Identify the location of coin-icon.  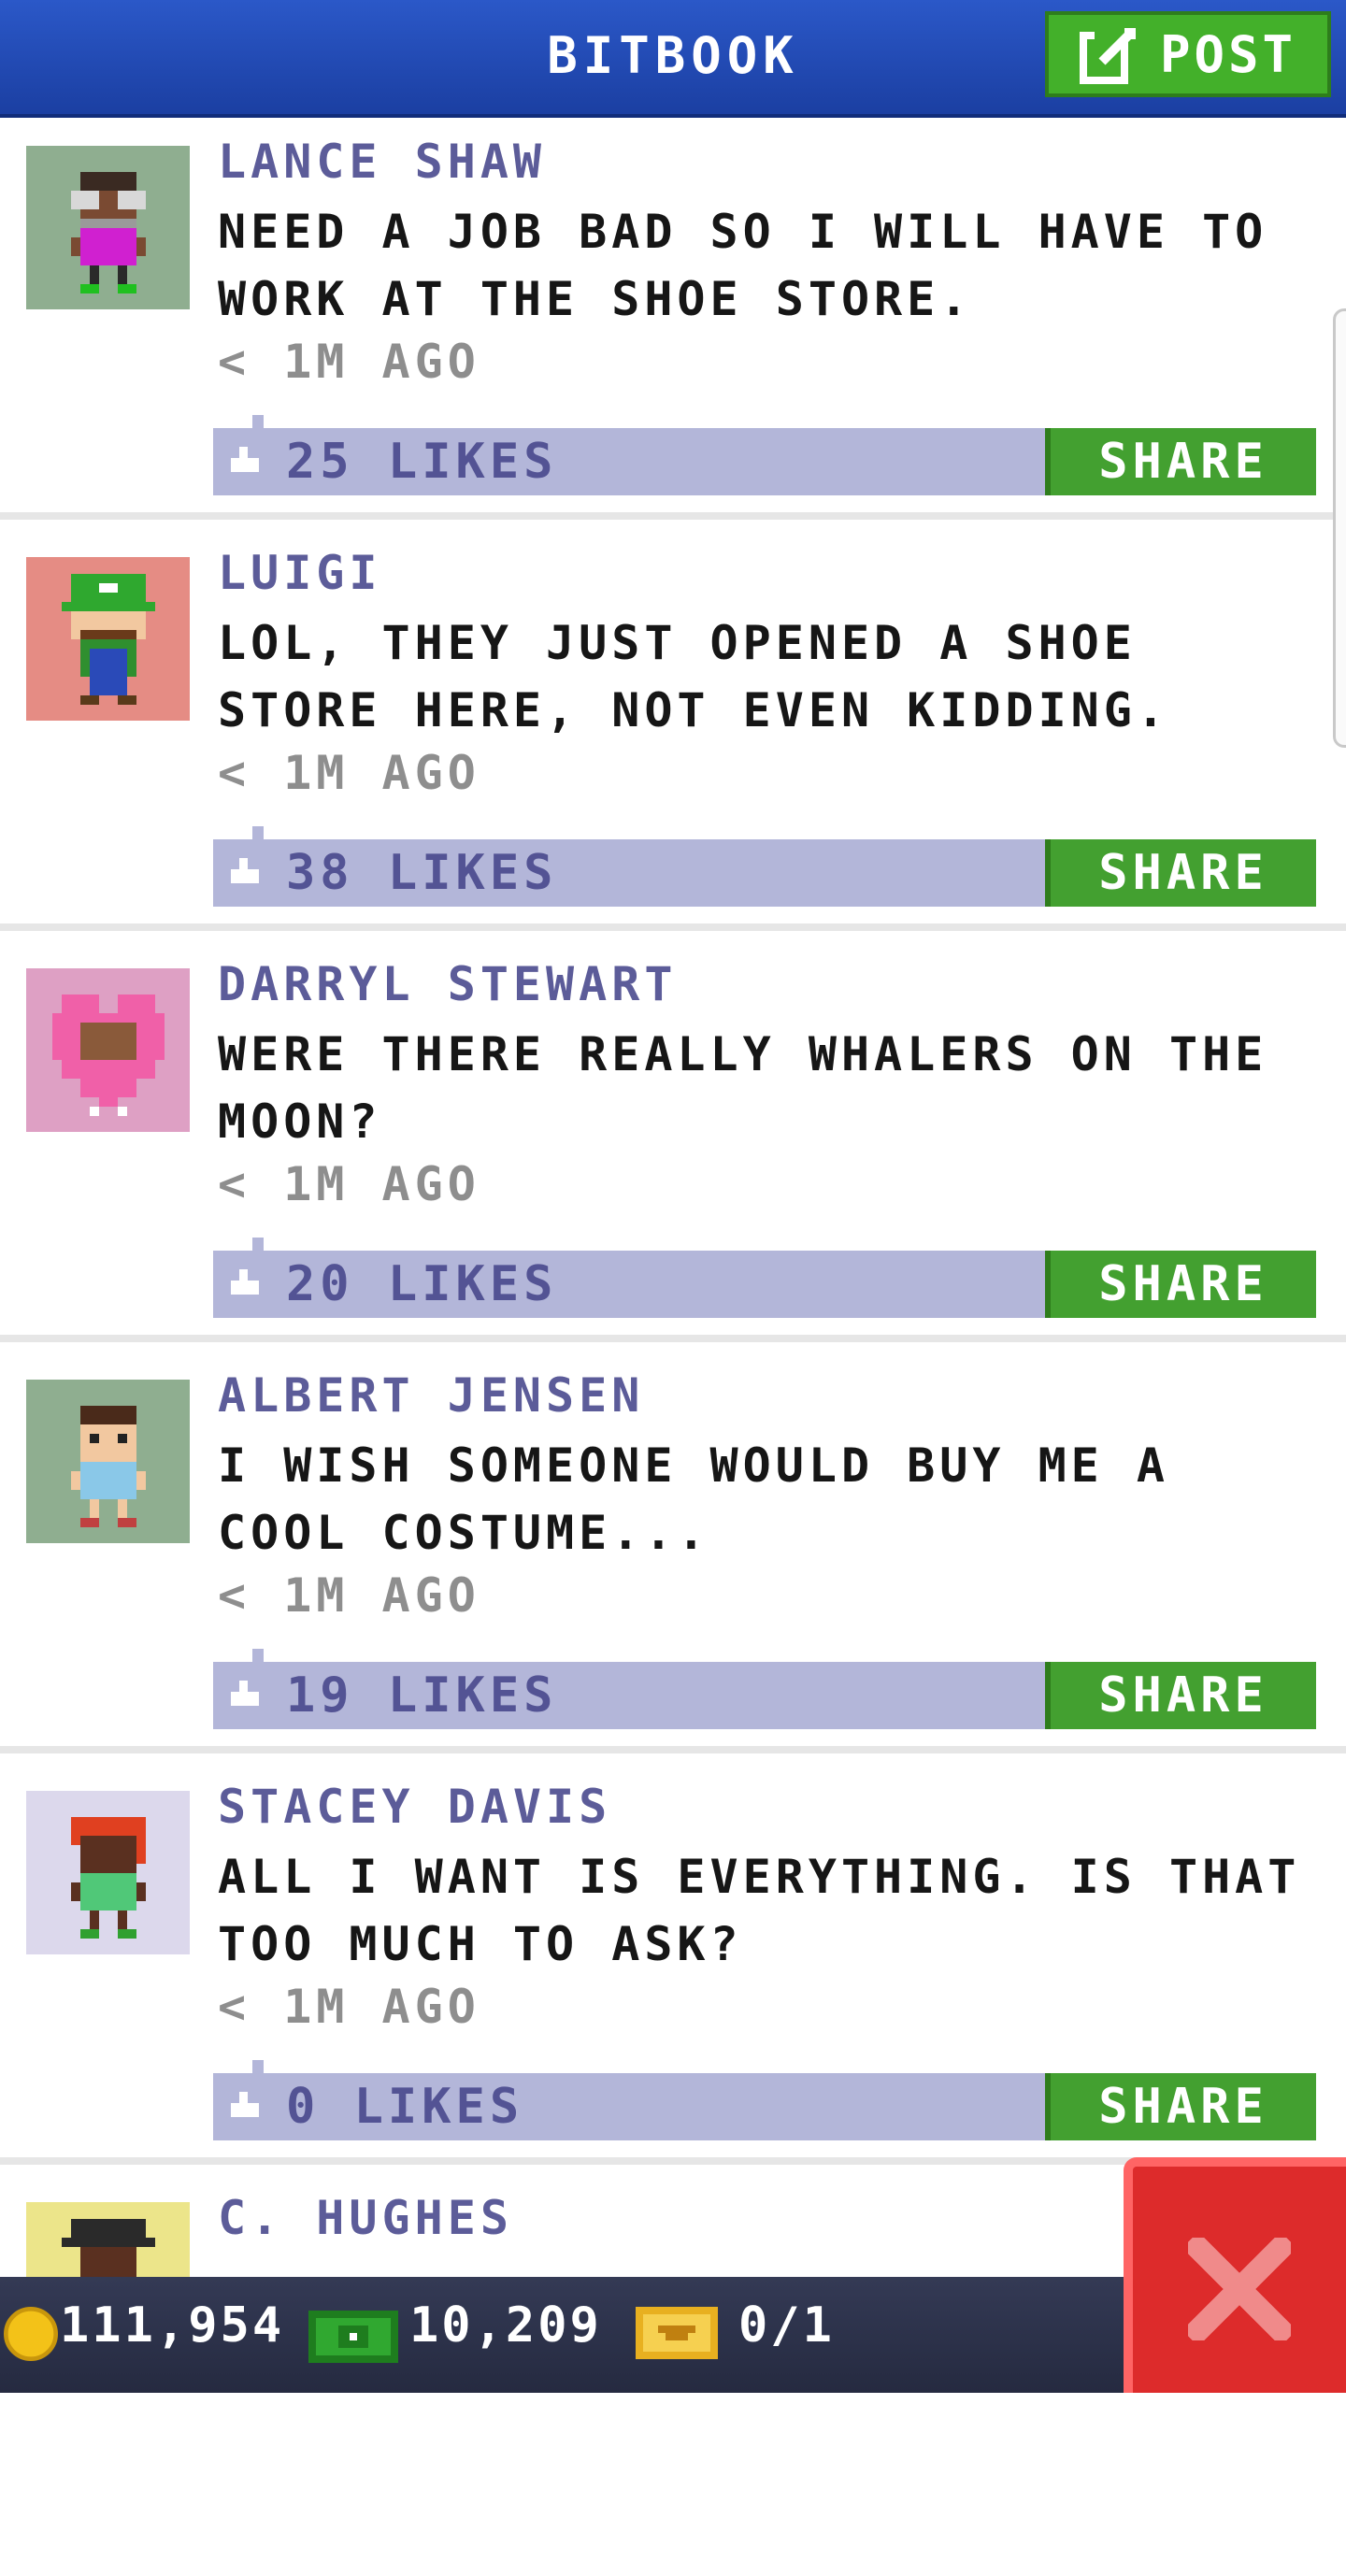
(31, 2334).